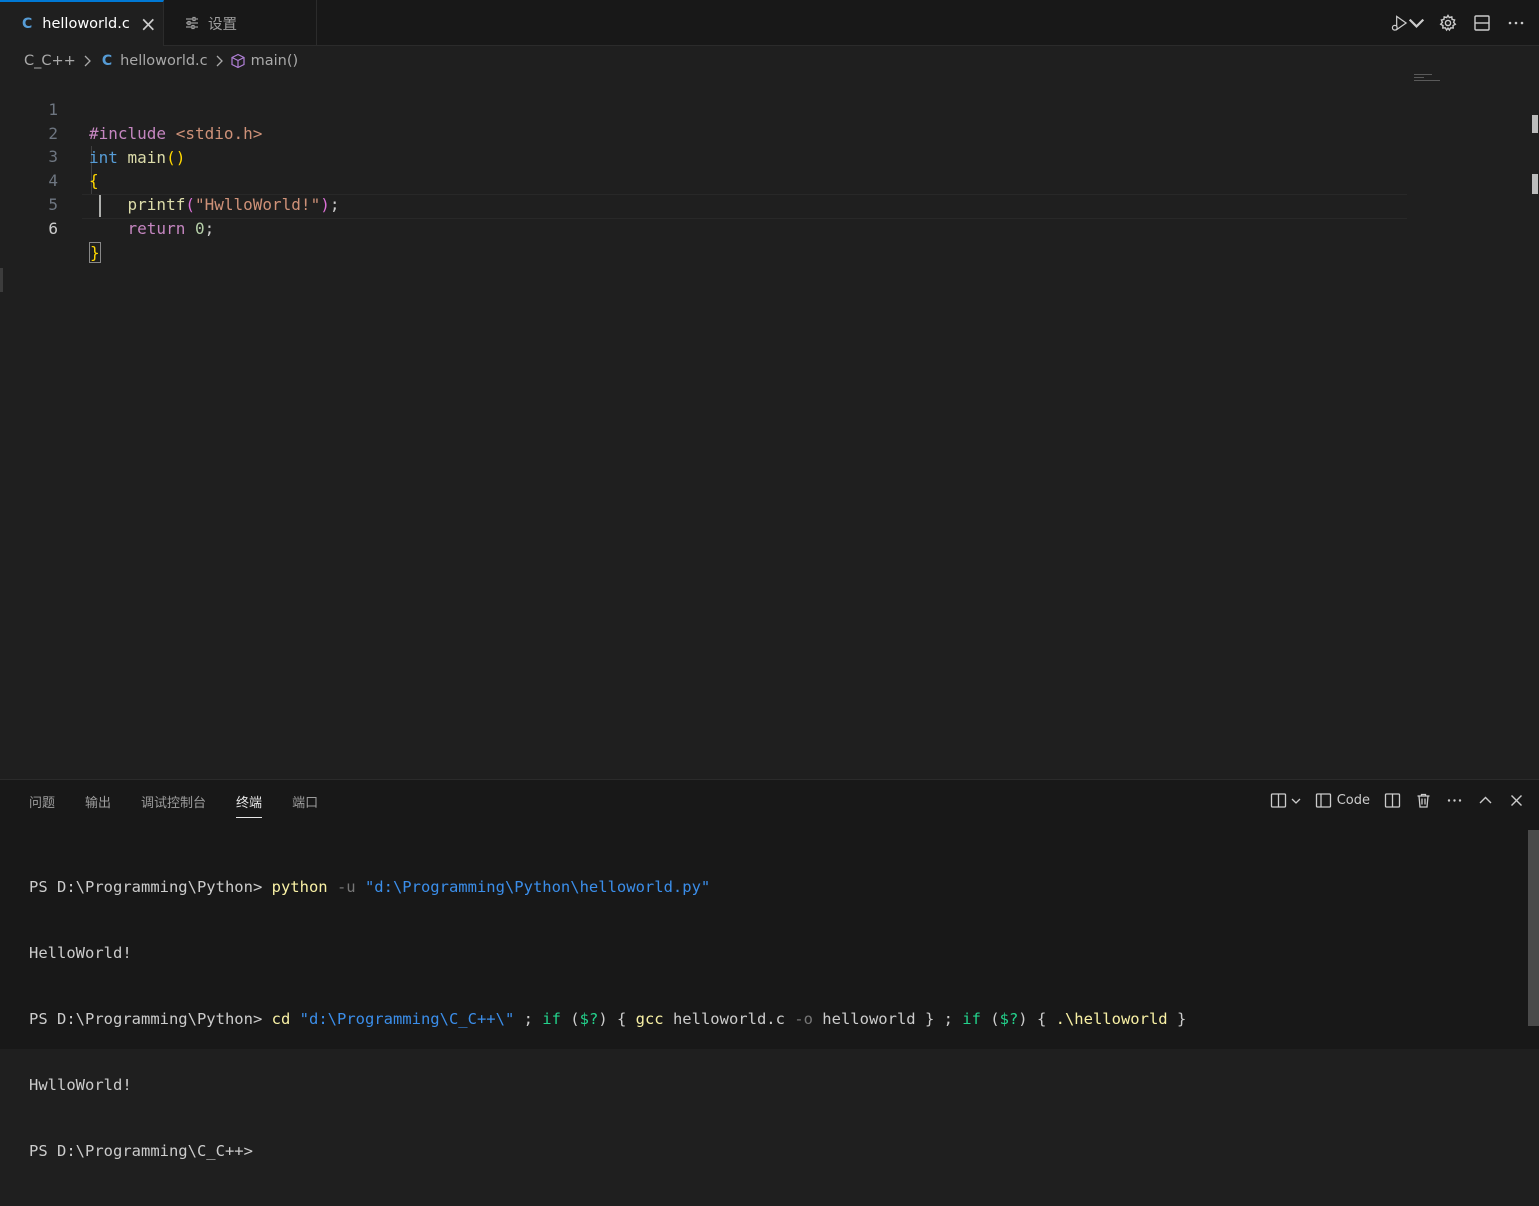  What do you see at coordinates (1111, 1019) in the screenshot?
I see `terminal-token: .\helloworld` at bounding box center [1111, 1019].